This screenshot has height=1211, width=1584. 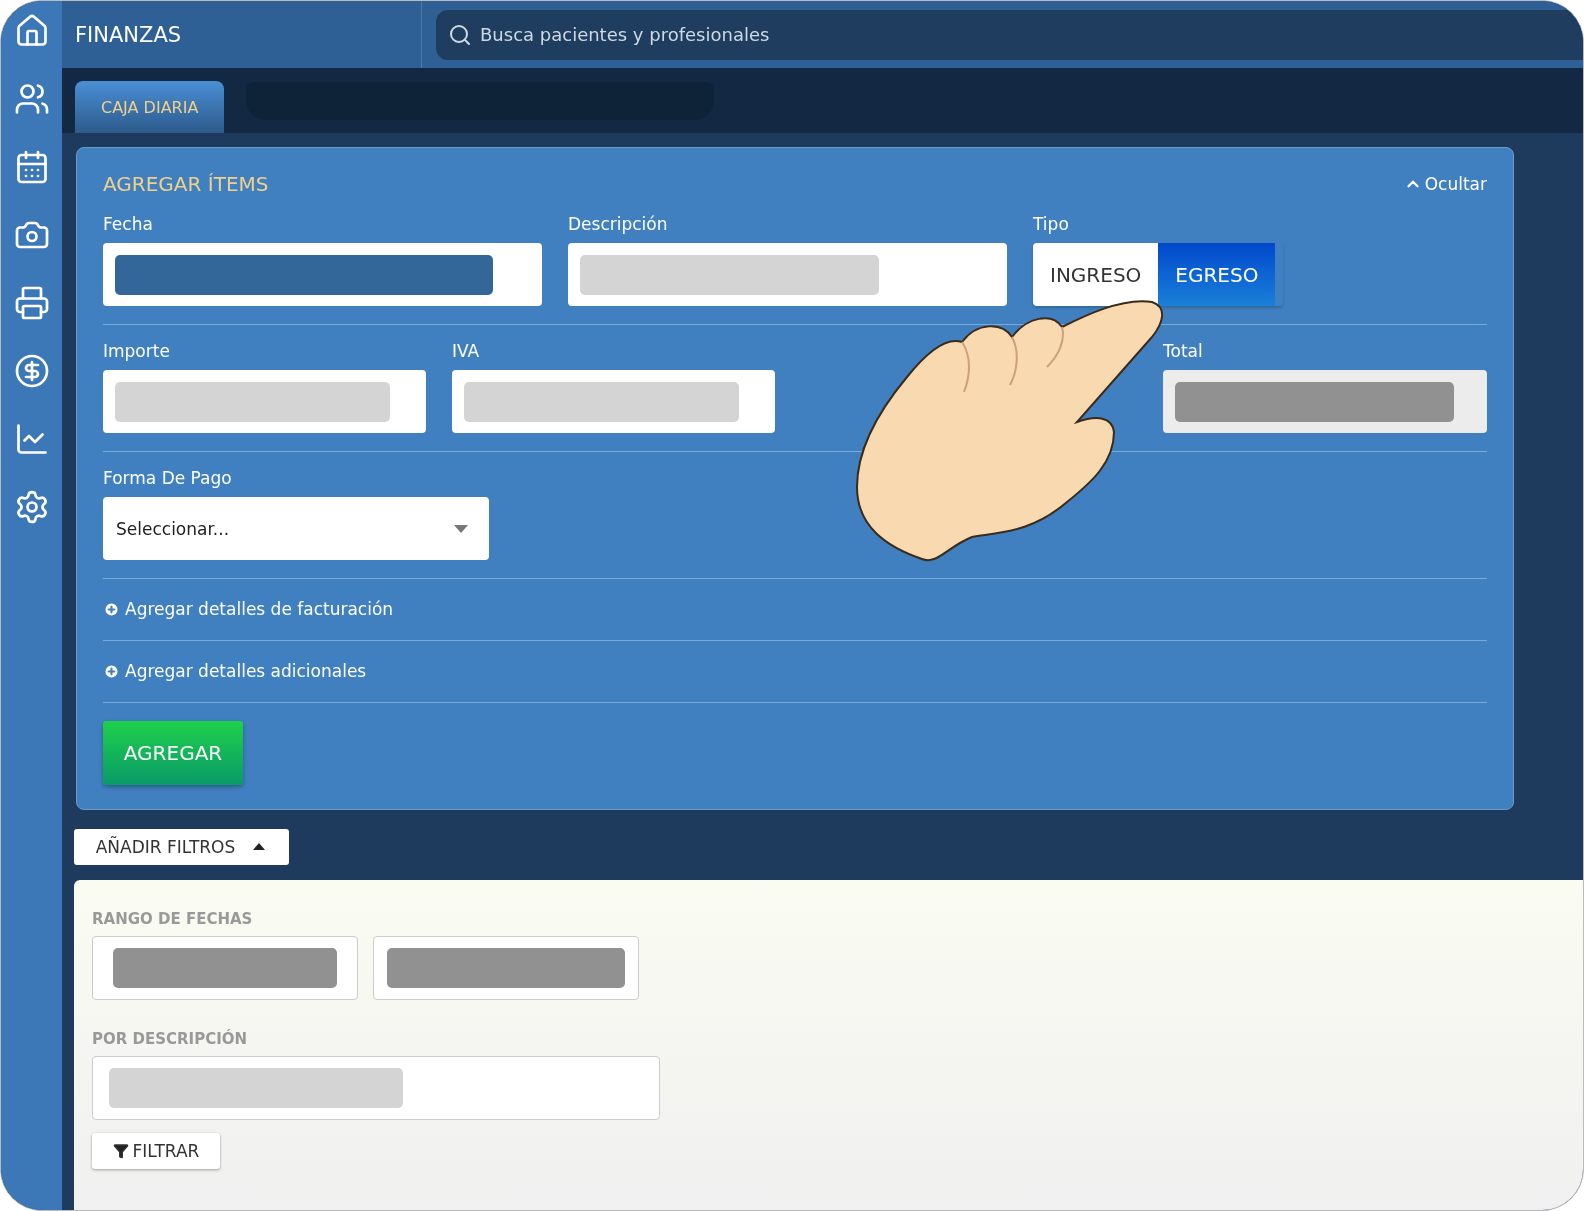 What do you see at coordinates (181, 847) in the screenshot?
I see `filters-button: AÑADIR FILTROS` at bounding box center [181, 847].